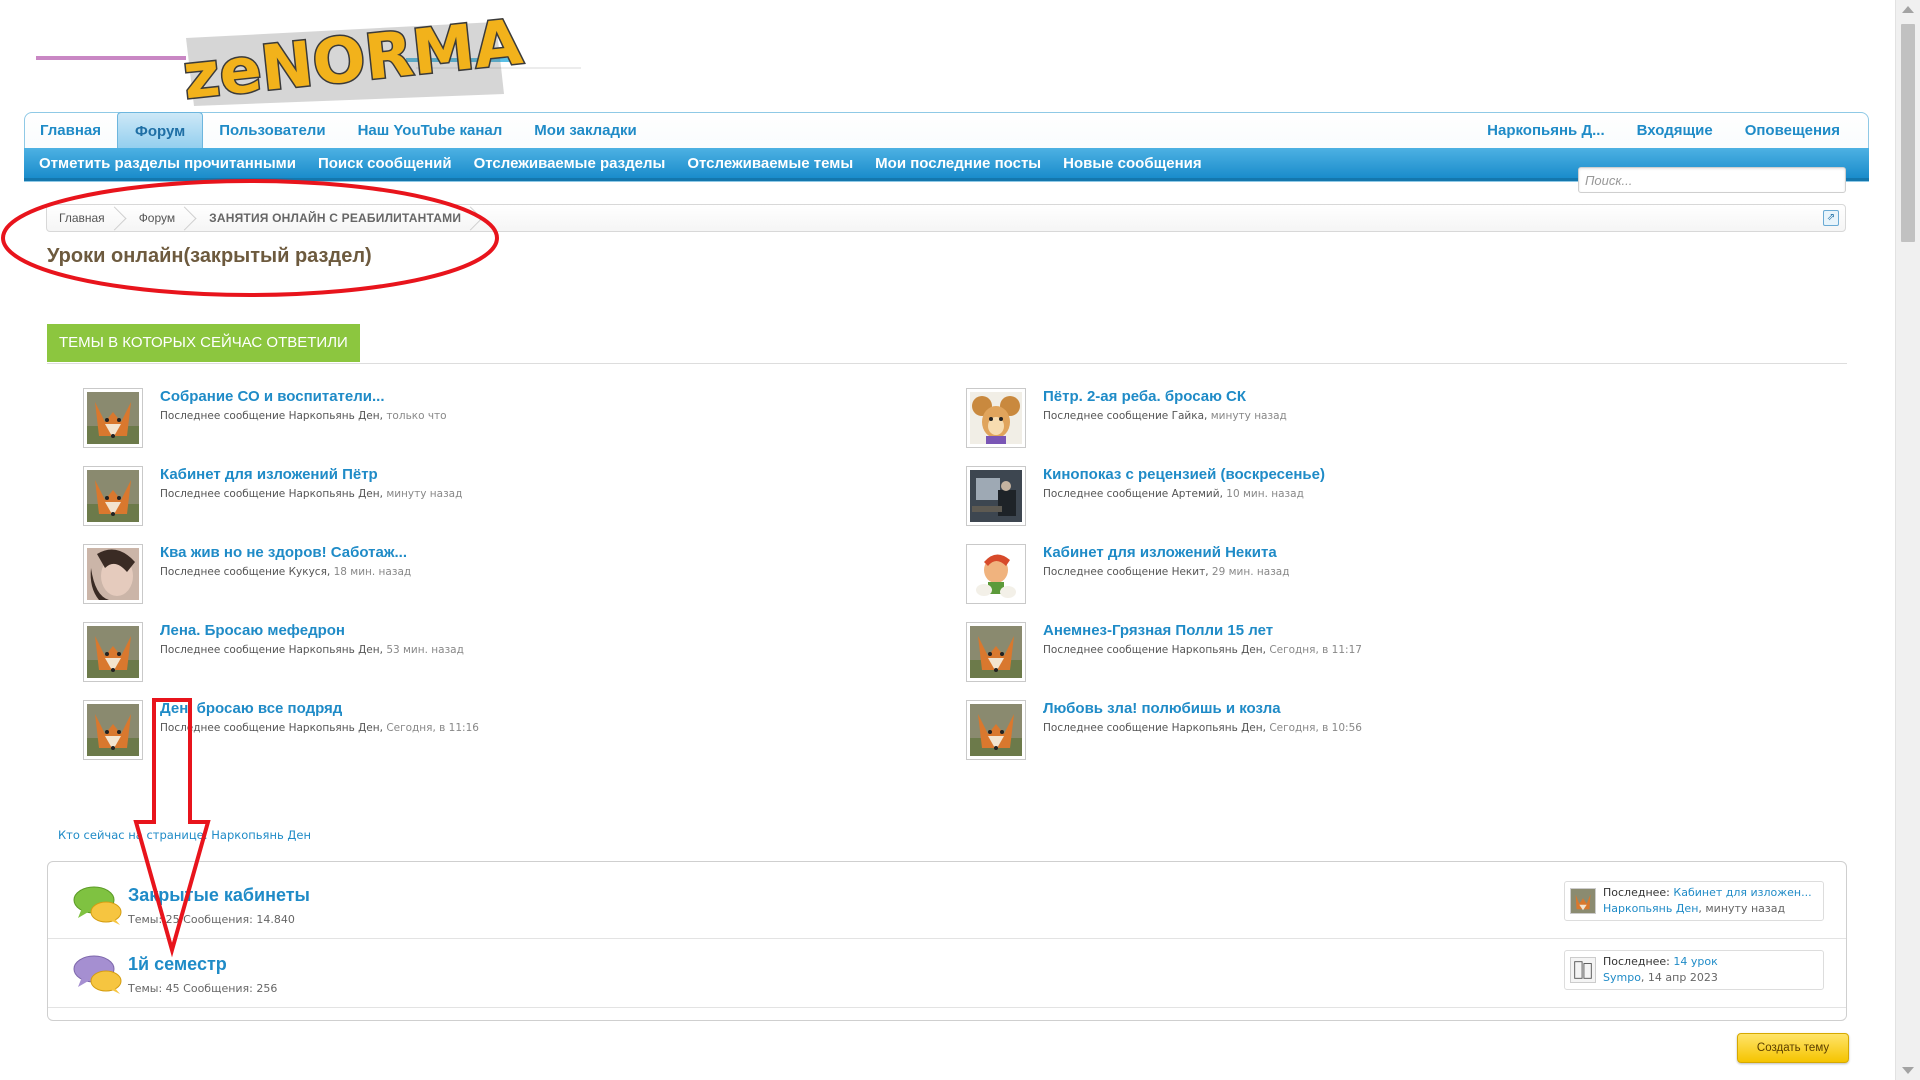 This screenshot has width=1920, height=1080. I want to click on mark-read-link: Отметить разделы прочитанными, so click(167, 163).